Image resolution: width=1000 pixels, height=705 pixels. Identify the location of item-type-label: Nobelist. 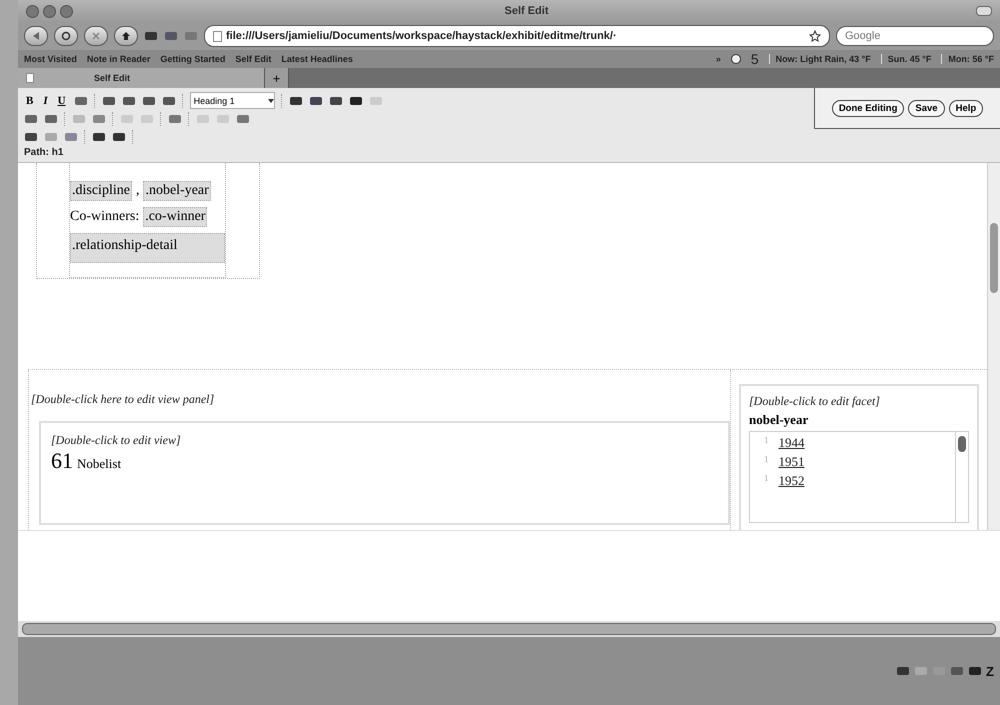
(99, 463).